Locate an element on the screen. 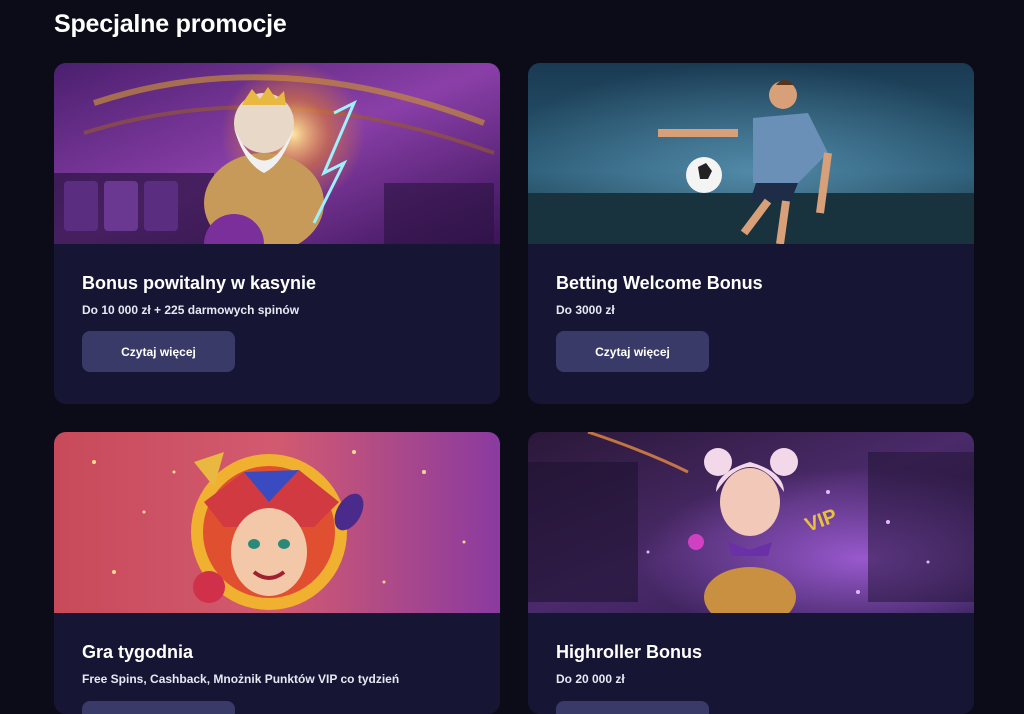 The height and width of the screenshot is (714, 1024). vip-girl-banner: VIP is located at coordinates (751, 522).